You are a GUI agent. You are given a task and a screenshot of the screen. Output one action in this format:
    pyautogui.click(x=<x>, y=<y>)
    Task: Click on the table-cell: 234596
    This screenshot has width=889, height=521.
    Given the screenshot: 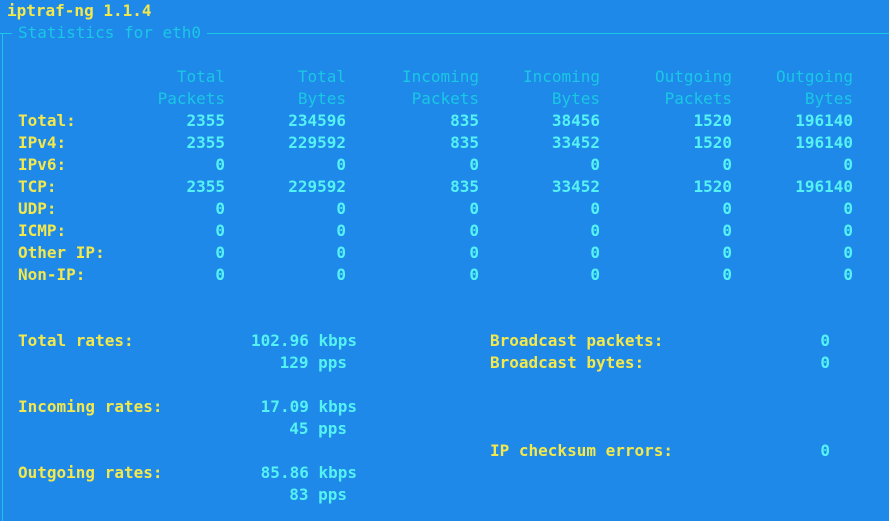 What is the action you would take?
    pyautogui.click(x=317, y=120)
    